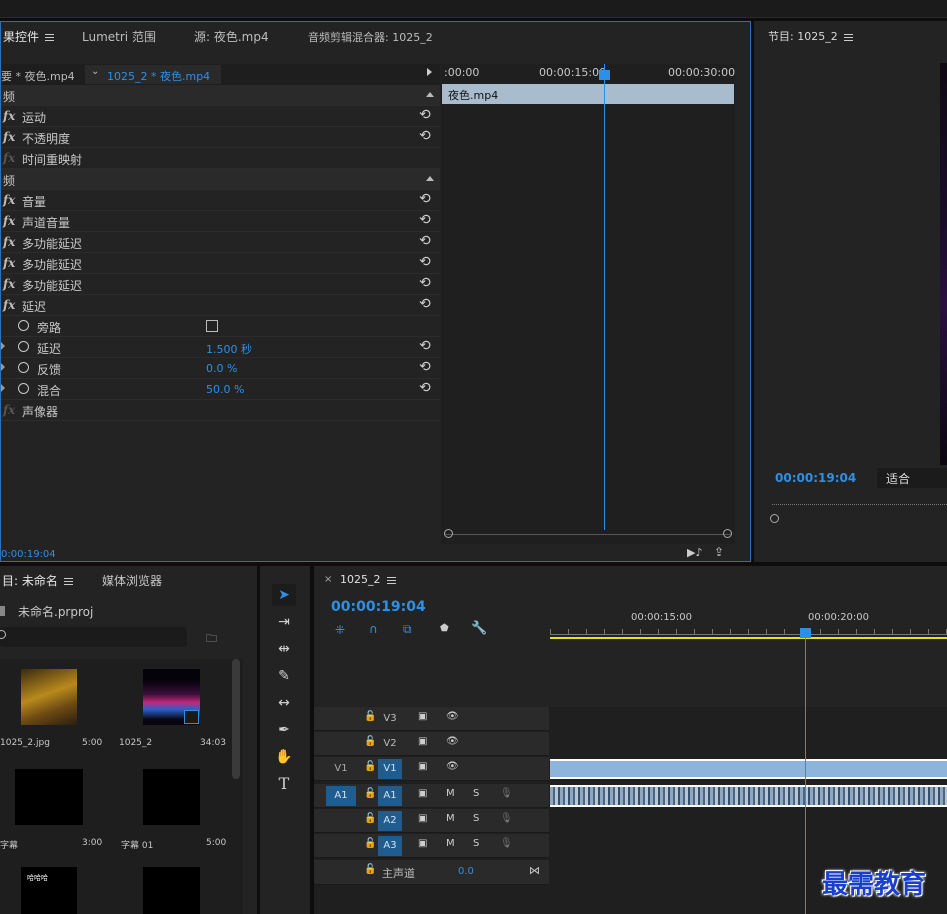  I want to click on playhead-handle, so click(604, 75).